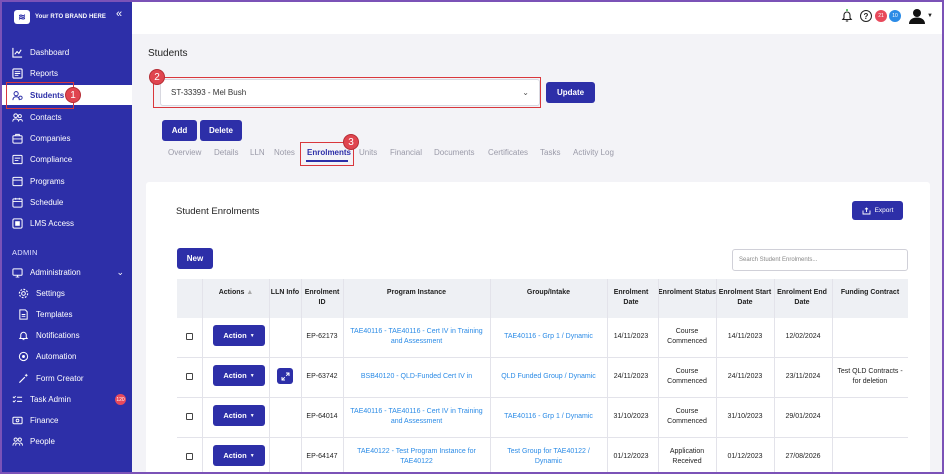 Image resolution: width=944 pixels, height=474 pixels. I want to click on sidebar-item-label: Dashboard, so click(50, 52).